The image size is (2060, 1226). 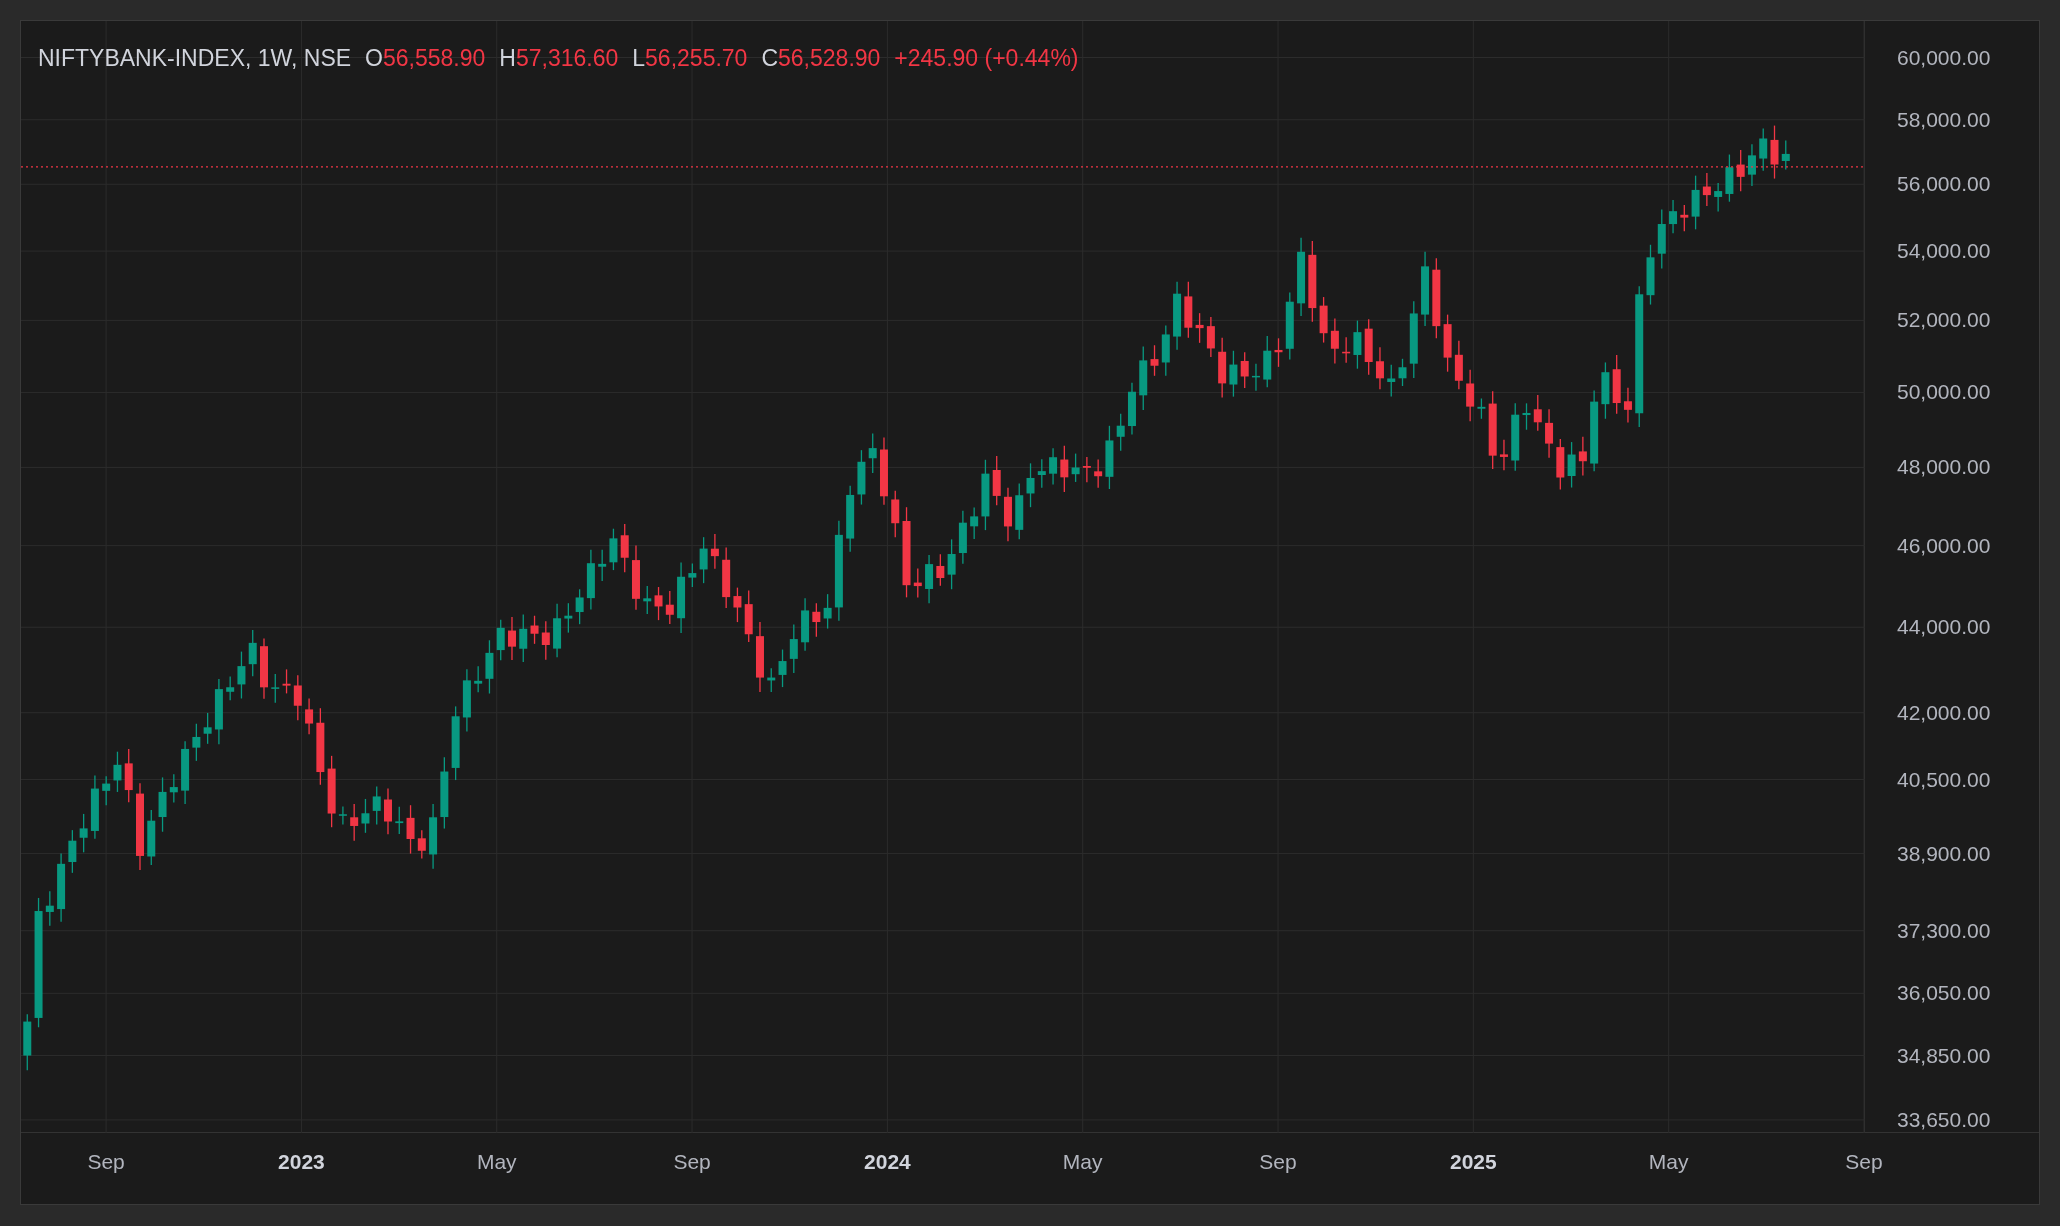 What do you see at coordinates (1944, 467) in the screenshot?
I see `price-label: 48,000.00` at bounding box center [1944, 467].